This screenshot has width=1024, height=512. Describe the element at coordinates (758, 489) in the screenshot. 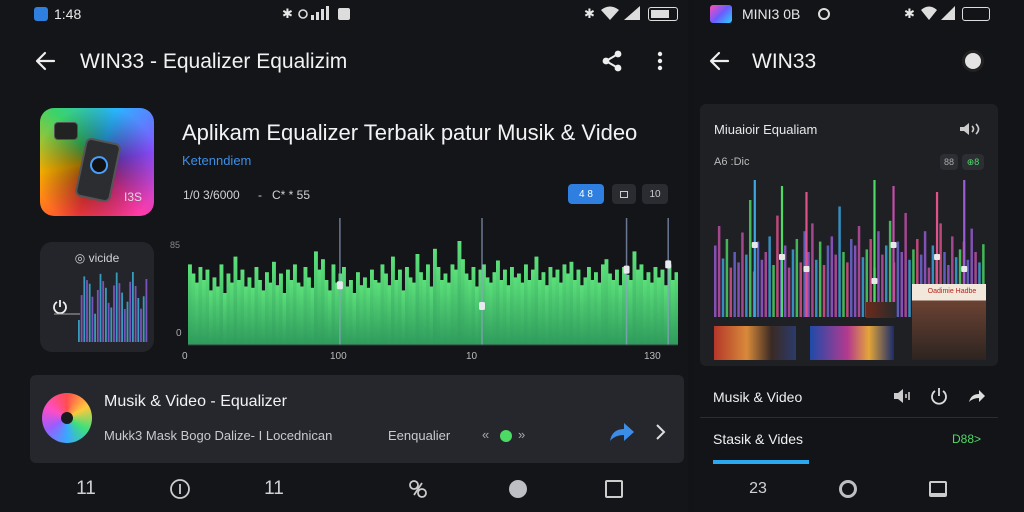

I see `nav-text-button: 23` at that location.